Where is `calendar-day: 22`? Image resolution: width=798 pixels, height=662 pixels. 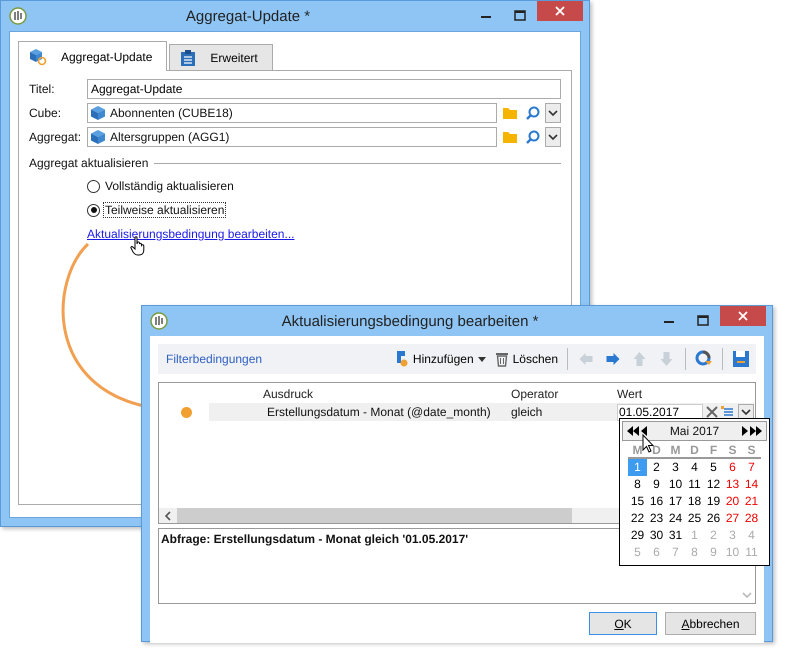
calendar-day: 22 is located at coordinates (637, 518).